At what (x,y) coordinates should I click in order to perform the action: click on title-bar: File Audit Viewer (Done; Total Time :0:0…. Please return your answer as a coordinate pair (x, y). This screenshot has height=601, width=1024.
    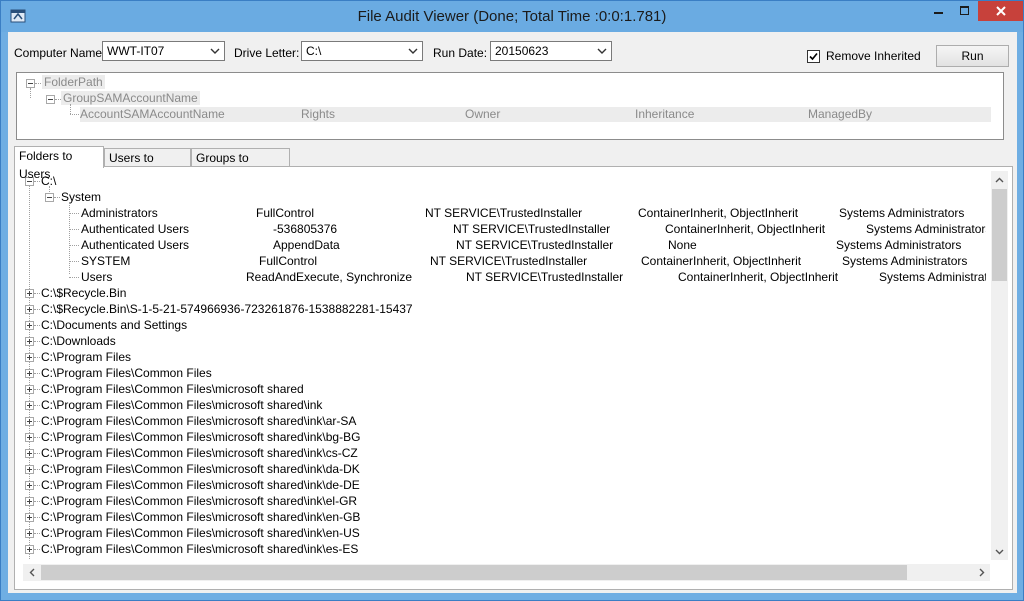
    Looking at the image, I should click on (512, 16).